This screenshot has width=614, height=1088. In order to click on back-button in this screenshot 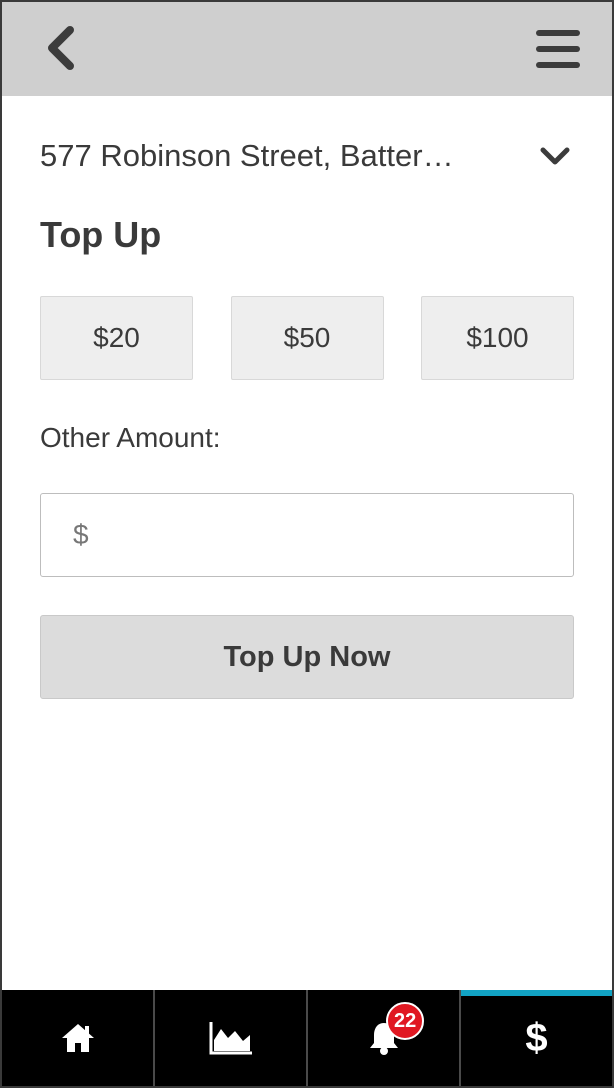, I will do `click(60, 48)`.